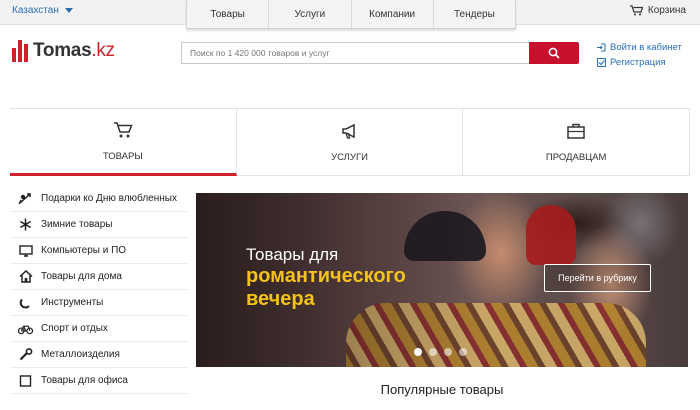 This screenshot has width=700, height=410. I want to click on search-bar, so click(380, 53).